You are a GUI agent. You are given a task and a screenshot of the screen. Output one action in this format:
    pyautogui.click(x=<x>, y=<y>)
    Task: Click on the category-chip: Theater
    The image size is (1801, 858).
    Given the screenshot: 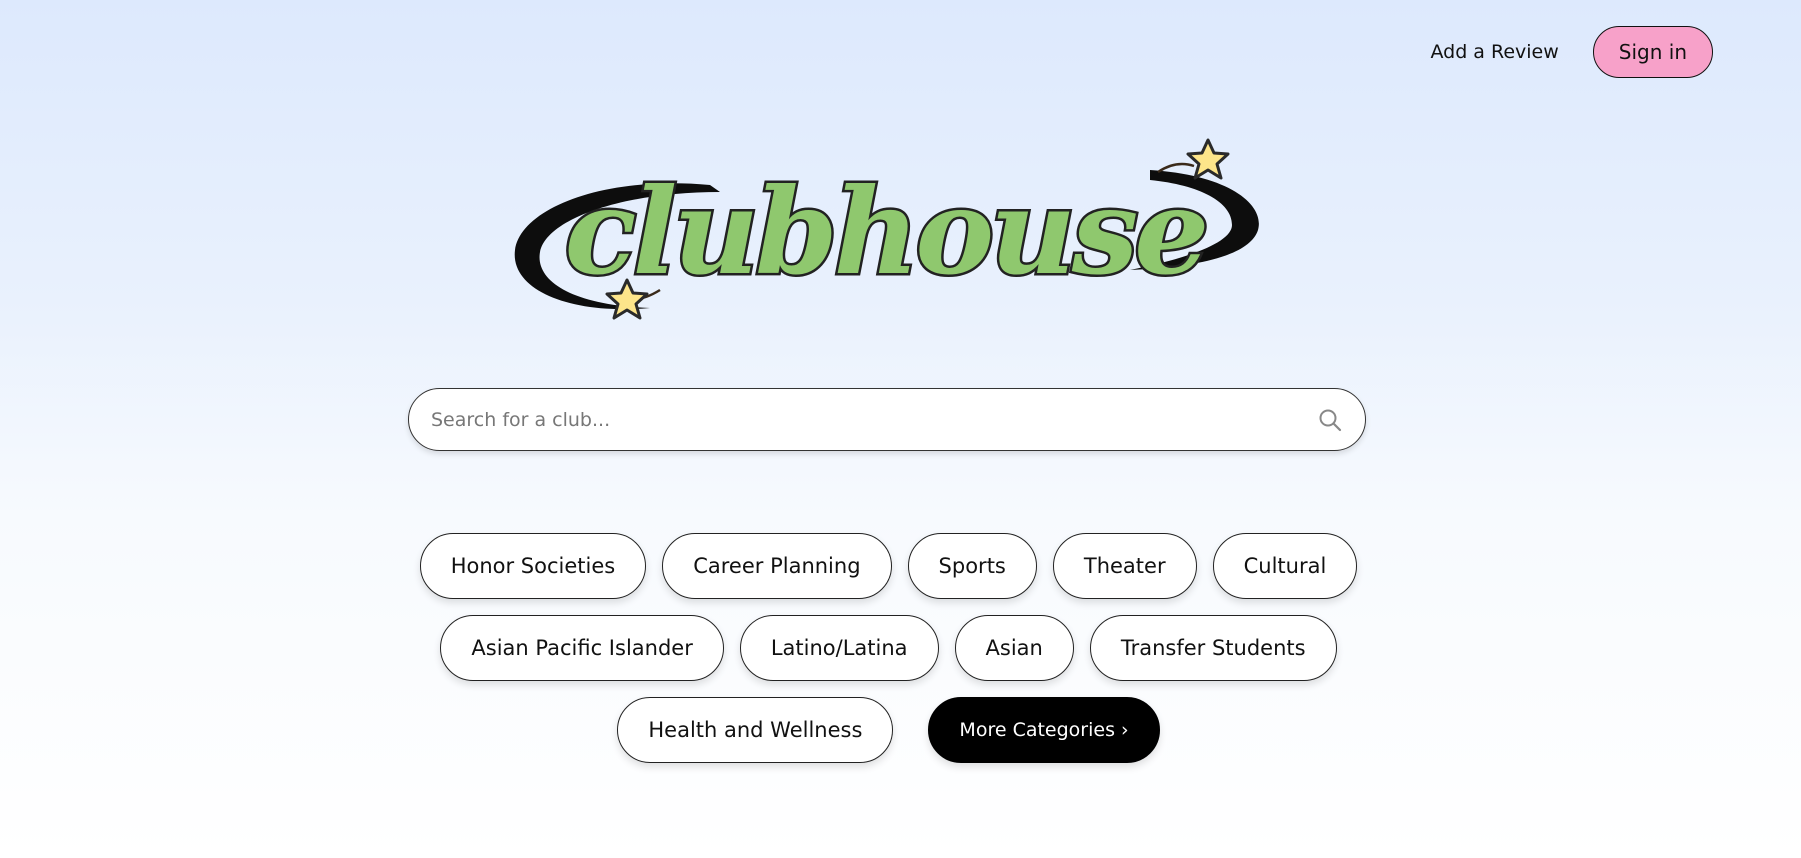 What is the action you would take?
    pyautogui.click(x=1124, y=566)
    